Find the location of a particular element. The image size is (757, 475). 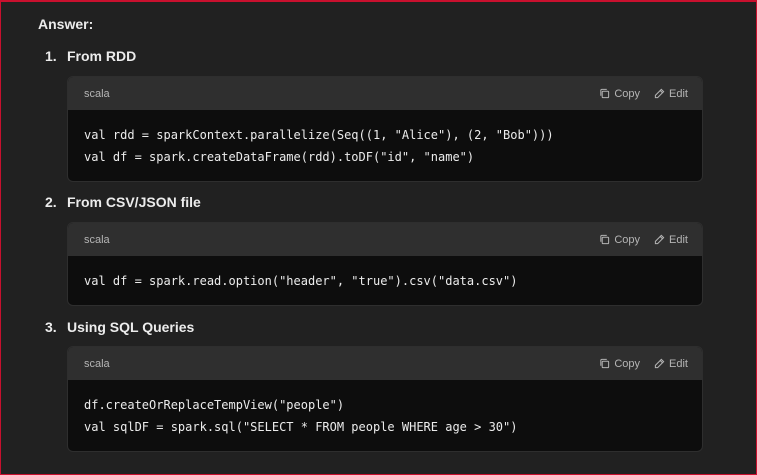

step-2: 2. From CSV/JSON file is located at coordinates (123, 202).